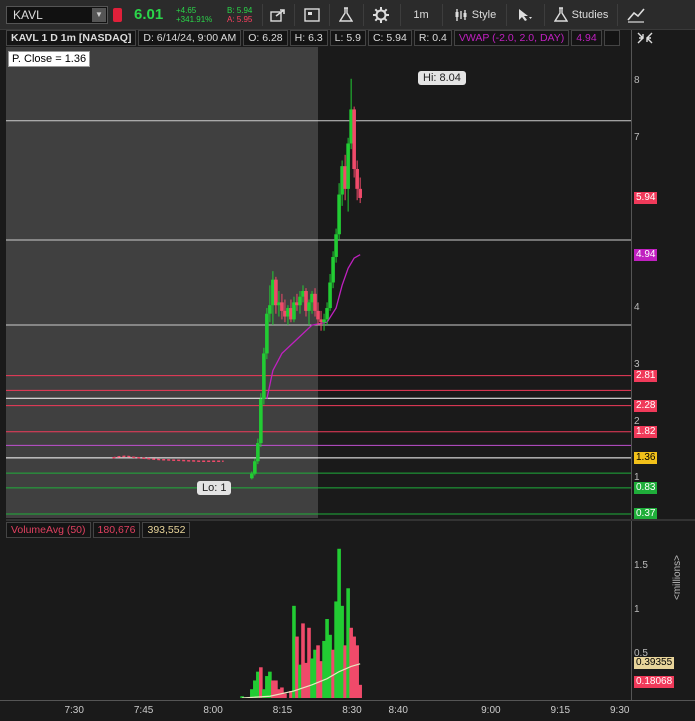 This screenshot has height=721, width=695. I want to click on net-change: +4.65, so click(186, 10).